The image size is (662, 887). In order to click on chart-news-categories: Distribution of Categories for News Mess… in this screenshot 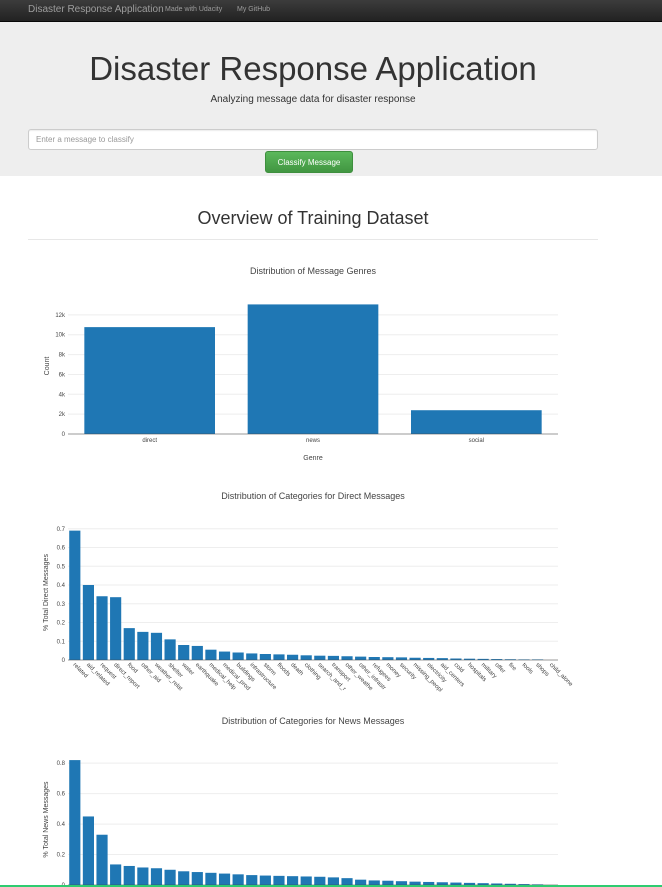, I will do `click(300, 801)`.